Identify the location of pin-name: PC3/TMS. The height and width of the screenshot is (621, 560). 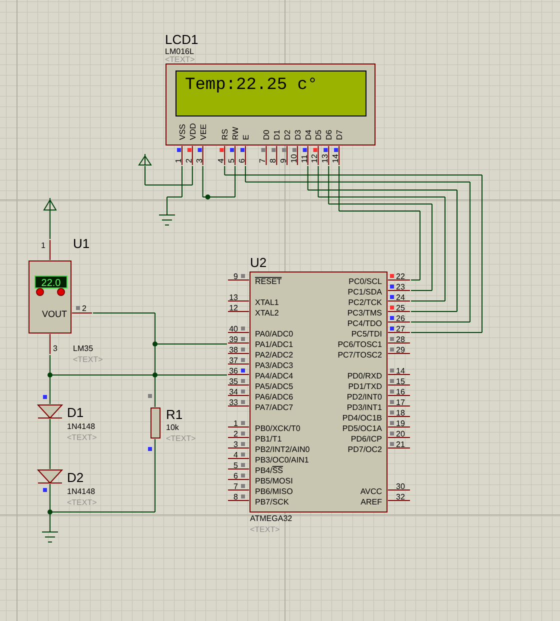
(364, 313).